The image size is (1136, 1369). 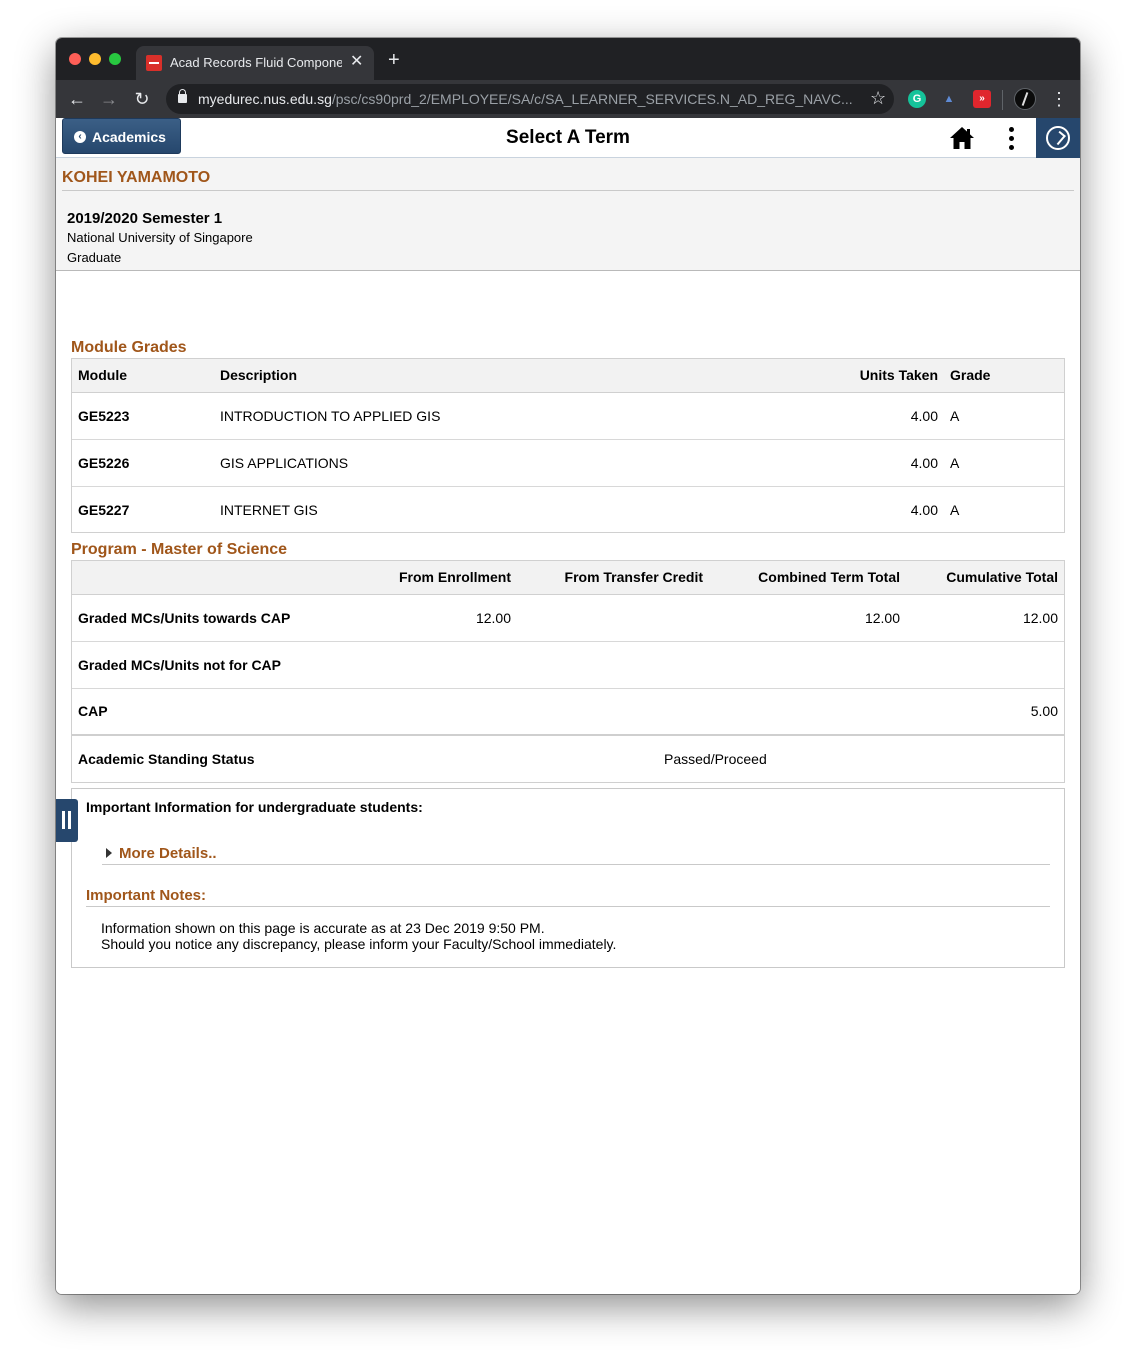 What do you see at coordinates (479, 463) in the screenshot?
I see `module-description: GIS APPLICATIONS` at bounding box center [479, 463].